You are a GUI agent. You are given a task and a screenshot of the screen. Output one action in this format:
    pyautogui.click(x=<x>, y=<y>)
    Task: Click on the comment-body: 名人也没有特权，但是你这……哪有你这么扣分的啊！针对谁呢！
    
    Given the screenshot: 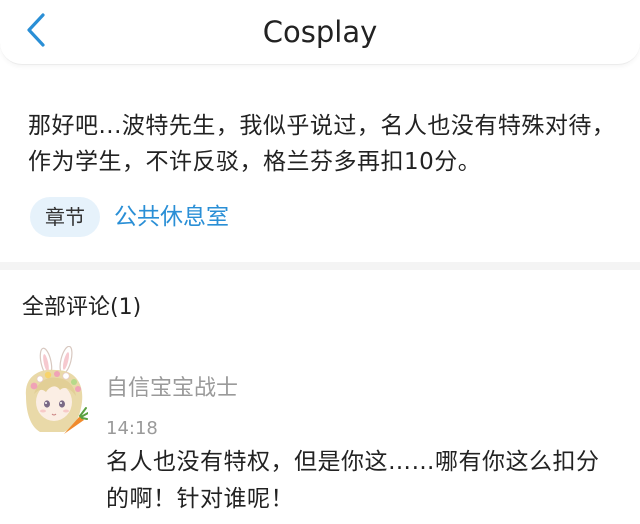 What is the action you would take?
    pyautogui.click(x=353, y=480)
    